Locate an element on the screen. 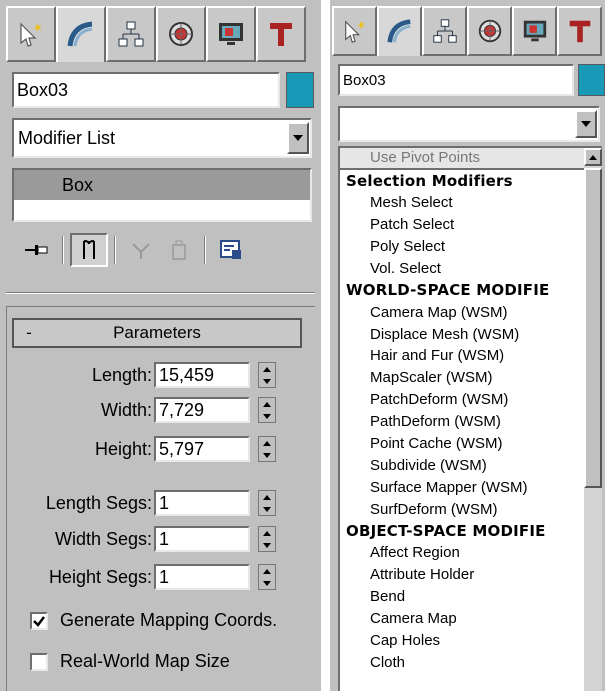 The height and width of the screenshot is (691, 605). list-item: Affect Region is located at coordinates (462, 553).